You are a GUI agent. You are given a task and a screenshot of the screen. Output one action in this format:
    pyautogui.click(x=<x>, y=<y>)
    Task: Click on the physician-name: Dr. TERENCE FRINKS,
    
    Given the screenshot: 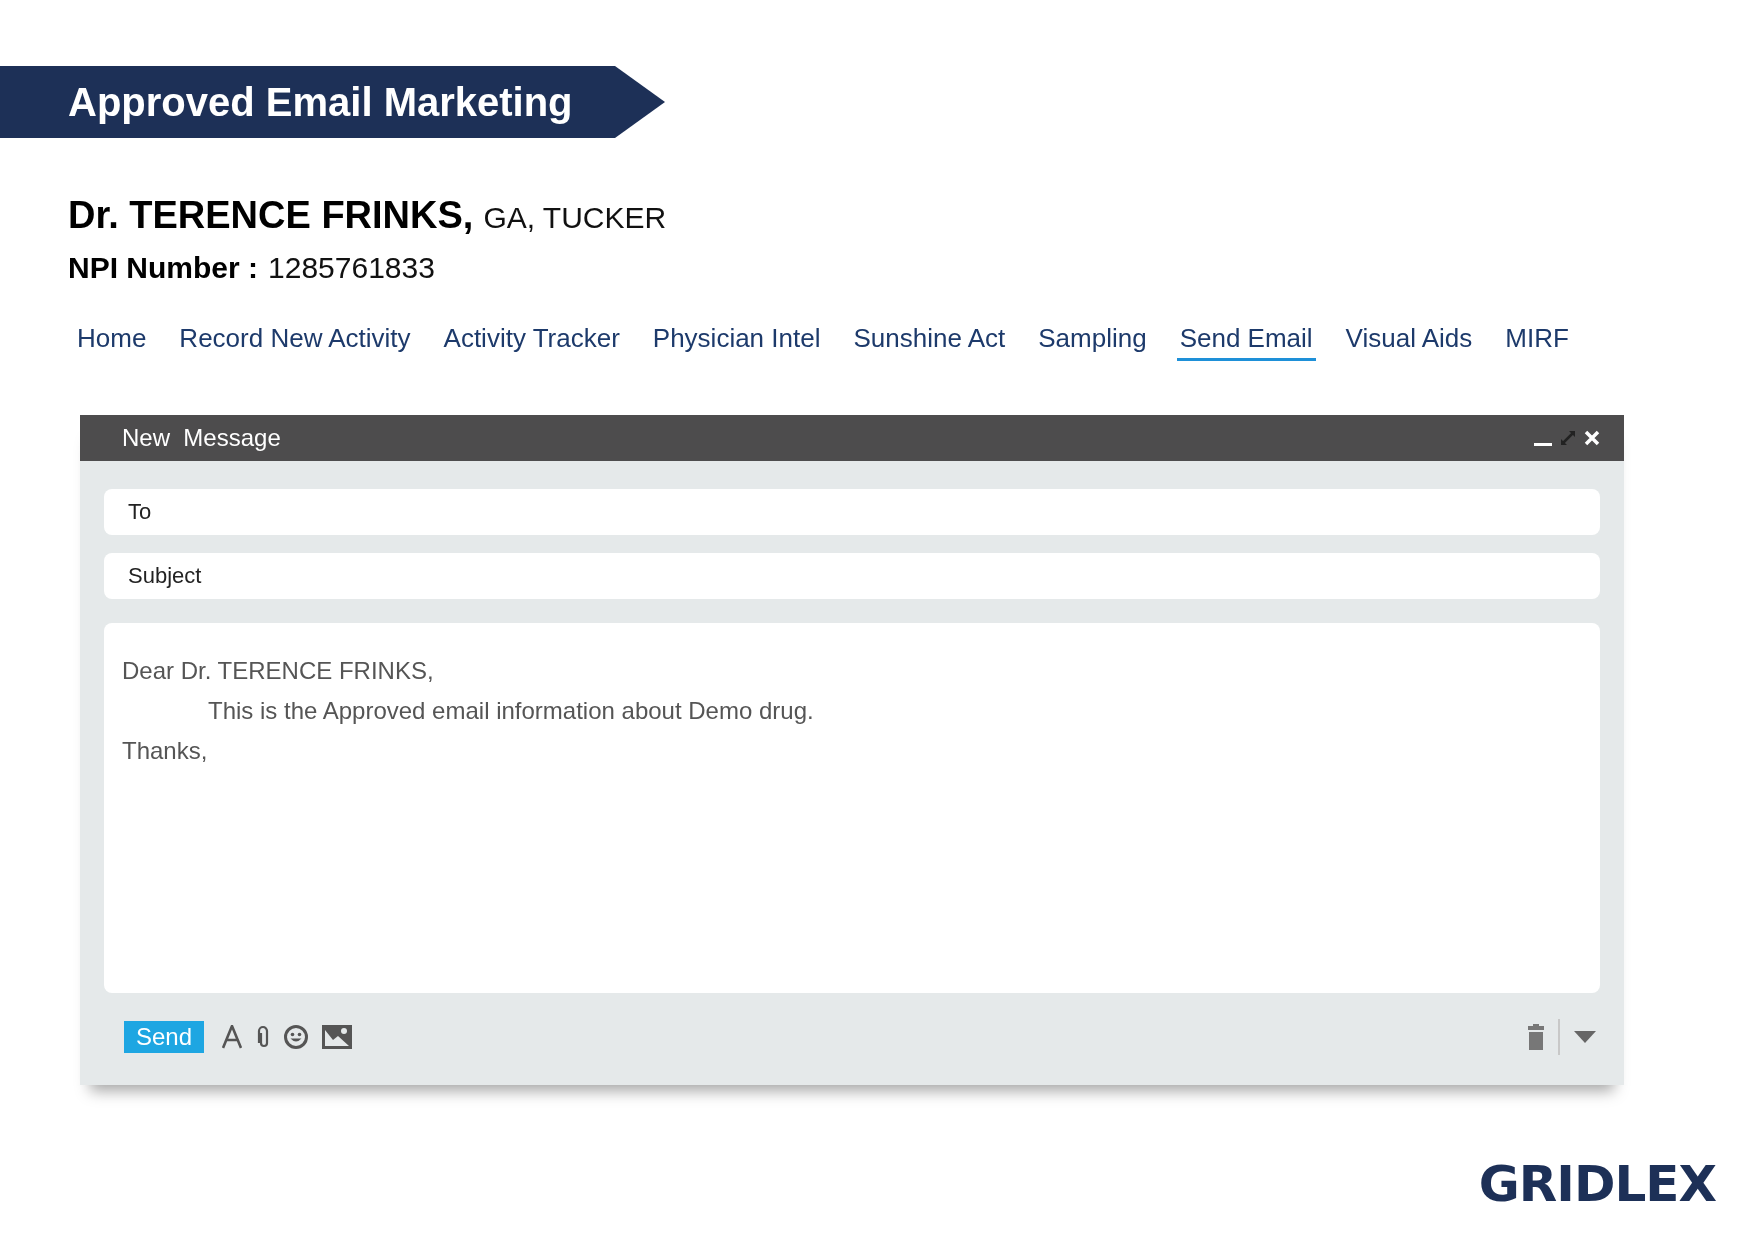 What is the action you would take?
    pyautogui.click(x=271, y=215)
    